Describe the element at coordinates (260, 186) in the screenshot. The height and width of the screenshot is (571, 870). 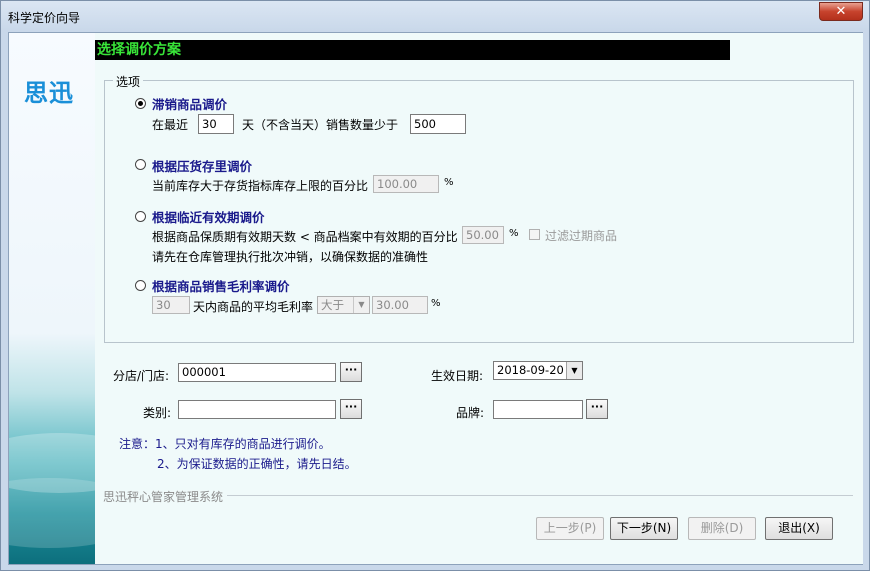
I see `overstock-text: 当前库存大于存货指标库存上限的百分比` at that location.